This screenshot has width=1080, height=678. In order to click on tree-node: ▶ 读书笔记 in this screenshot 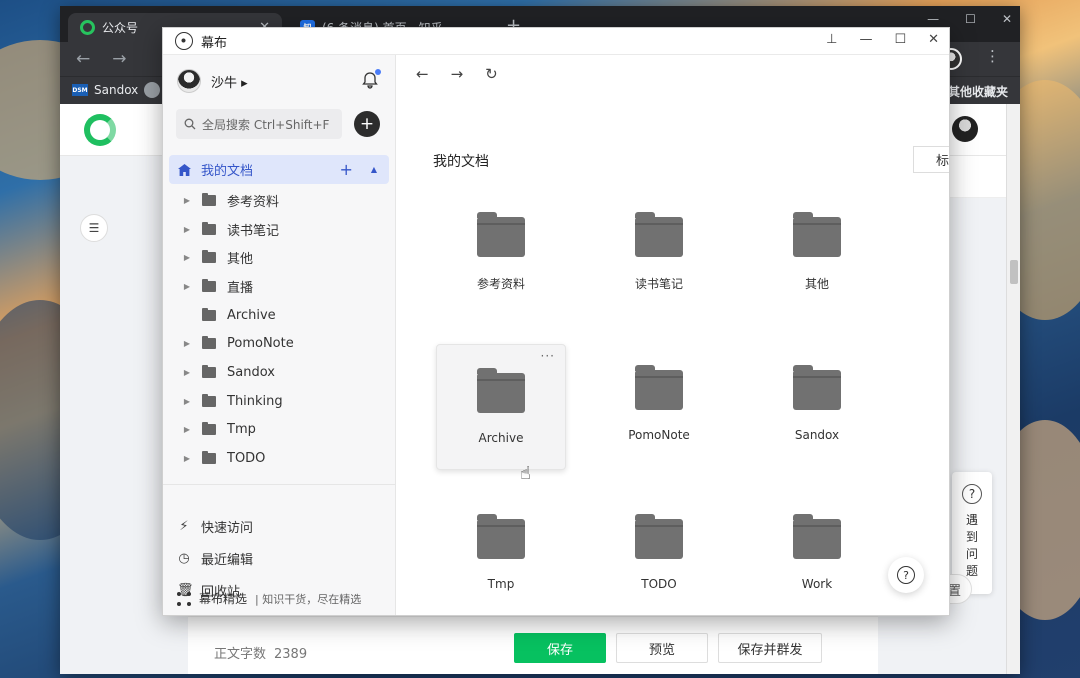, I will do `click(279, 229)`.